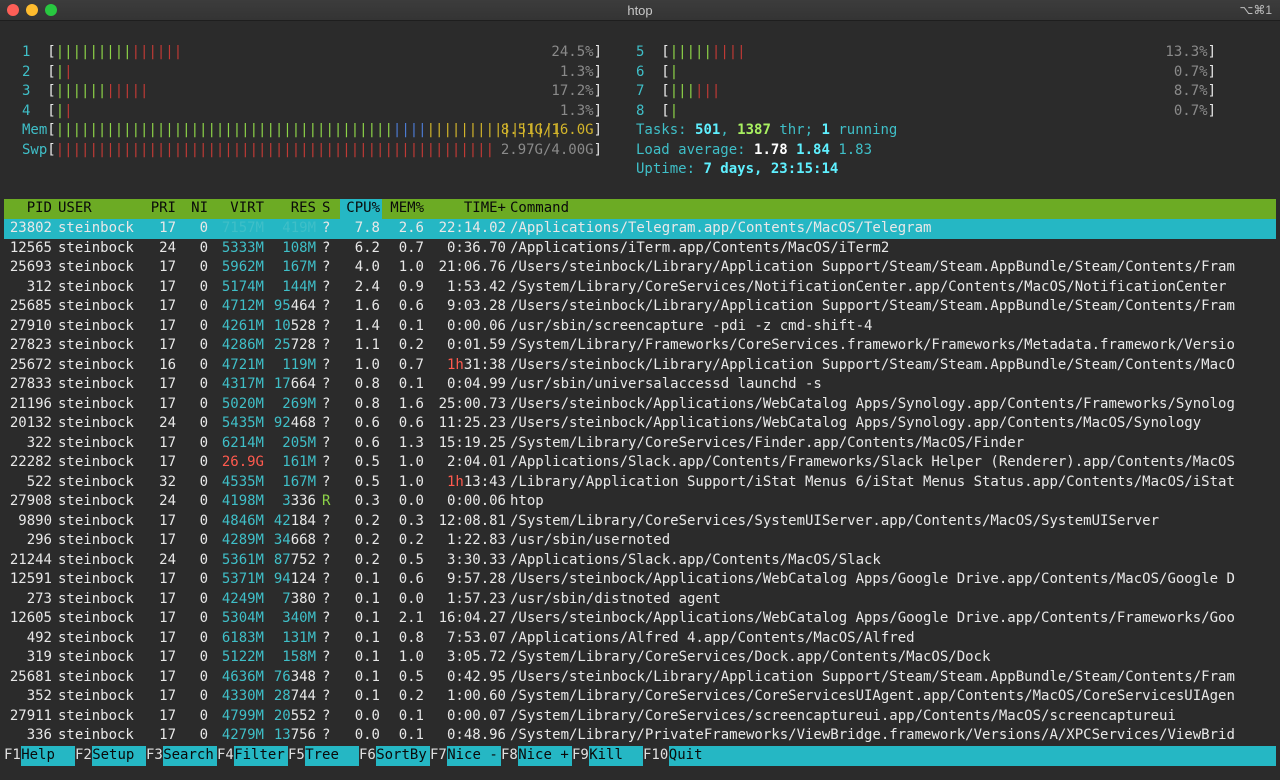 This screenshot has width=1280, height=780. What do you see at coordinates (1194, 71) in the screenshot?
I see `cpu-usage-percent: 0.7%]` at bounding box center [1194, 71].